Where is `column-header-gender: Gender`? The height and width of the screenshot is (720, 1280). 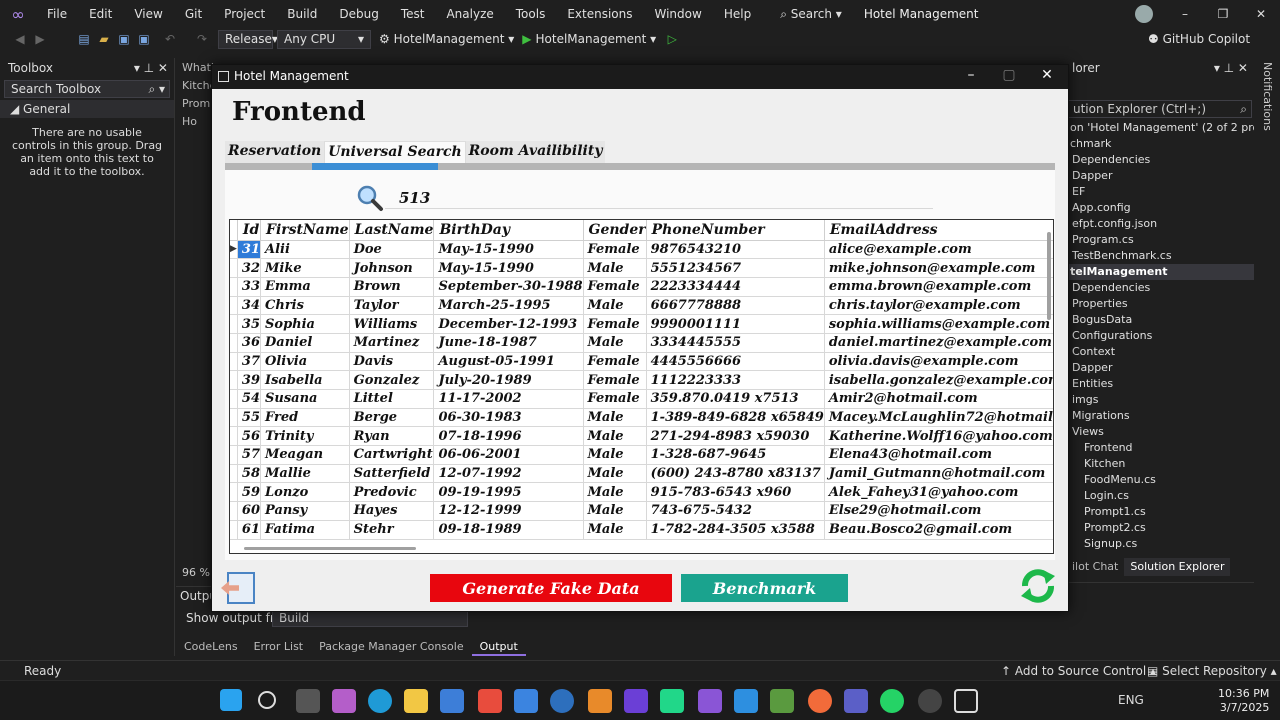 column-header-gender: Gender is located at coordinates (615, 230).